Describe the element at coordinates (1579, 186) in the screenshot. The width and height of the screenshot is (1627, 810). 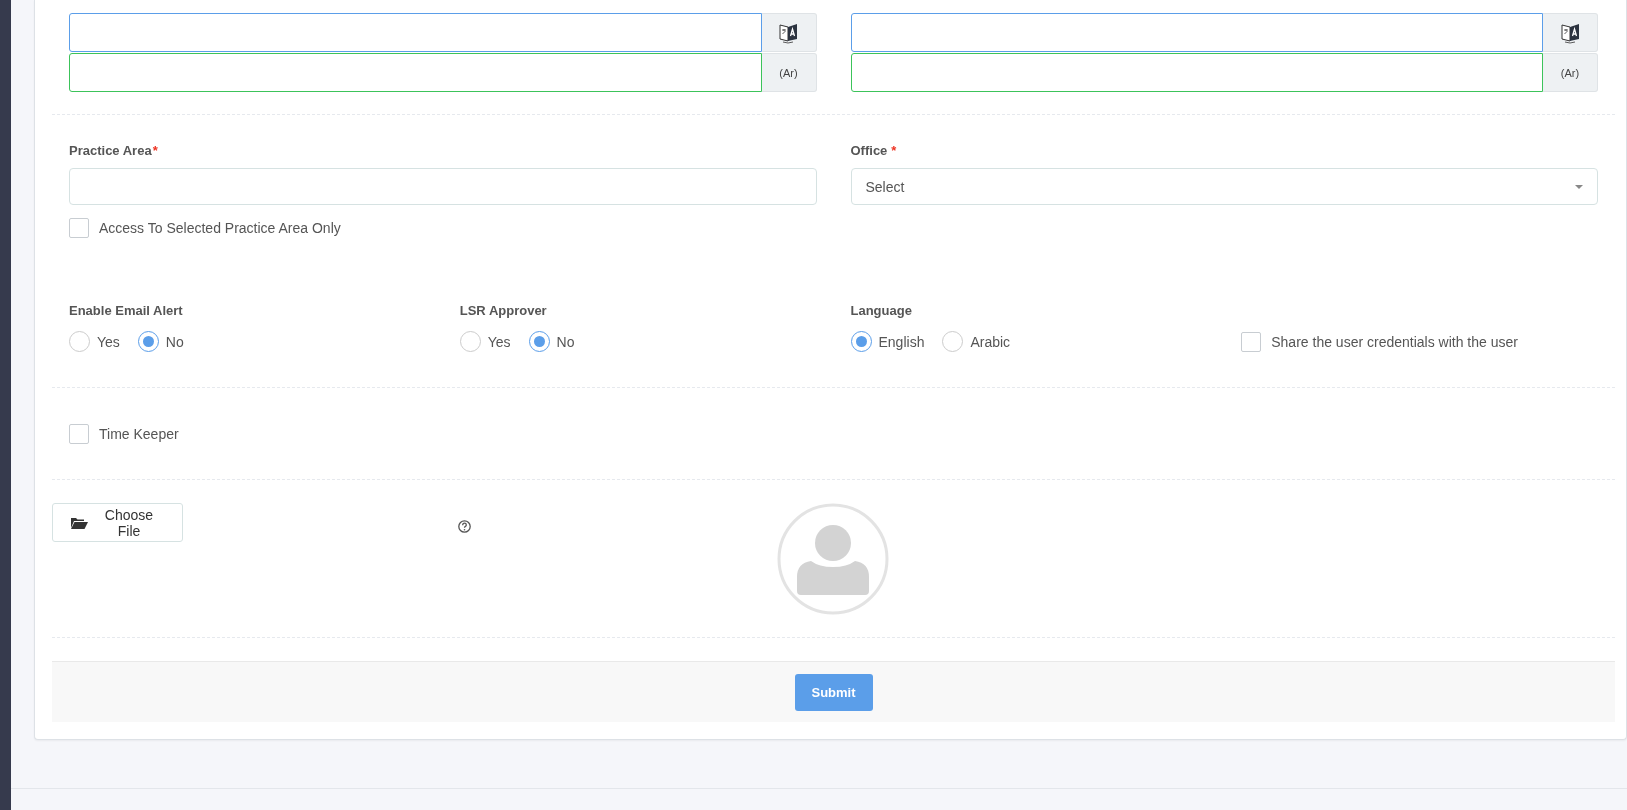
I see `dropdown-caret-icon` at that location.